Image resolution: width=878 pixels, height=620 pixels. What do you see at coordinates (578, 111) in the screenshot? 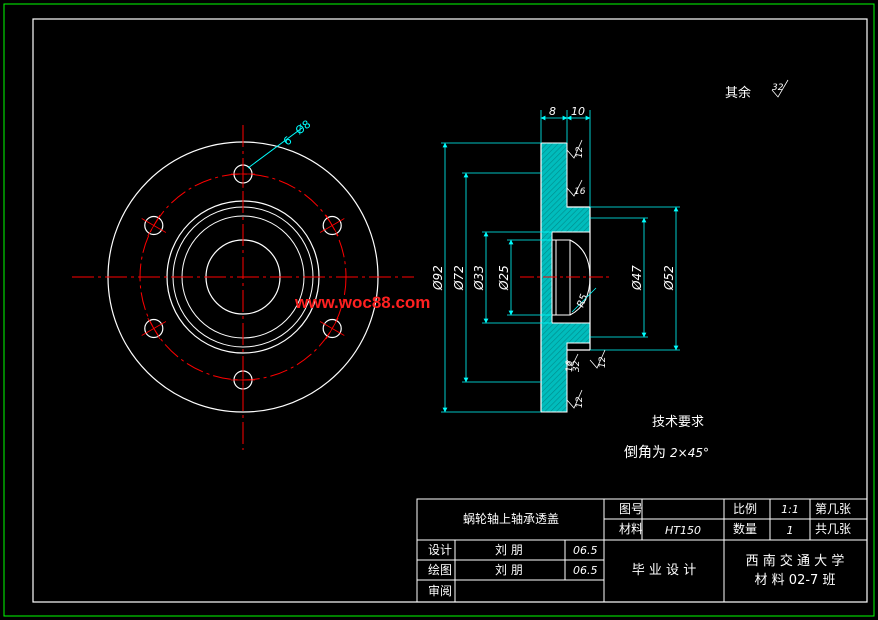
I see `dim-text-10: 10` at bounding box center [578, 111].